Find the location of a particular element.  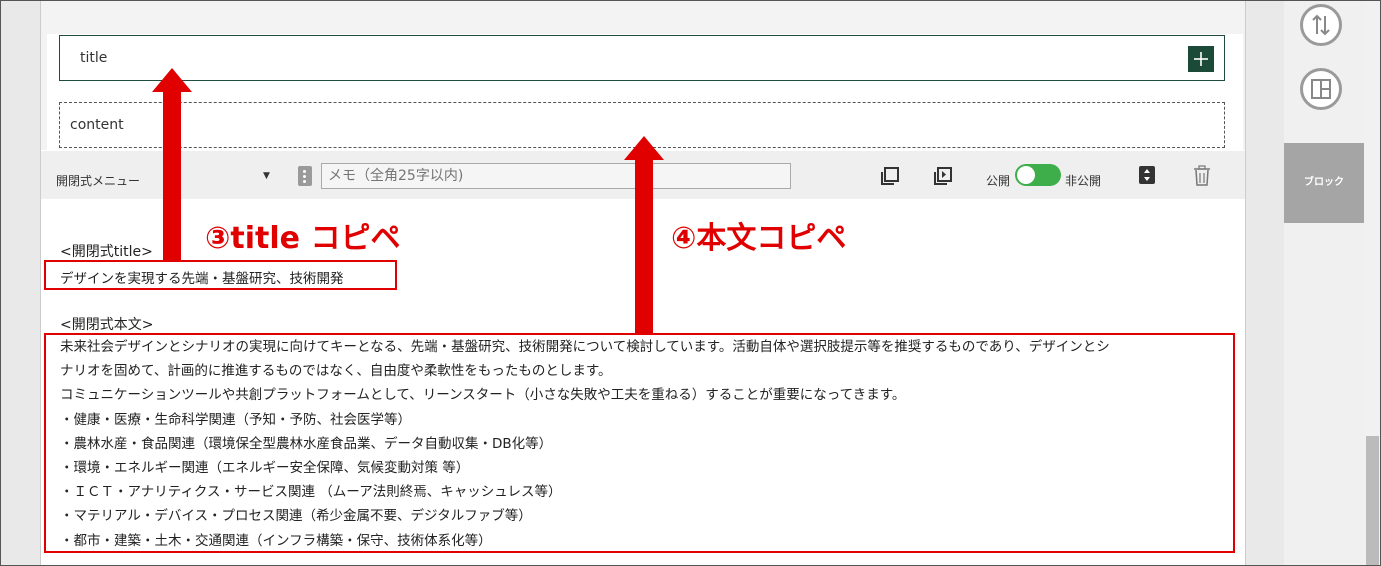

body-line: ・マテリアル・デバイス・プロセス関連（希少金属不要、デジタルファブ等） is located at coordinates (296, 516).